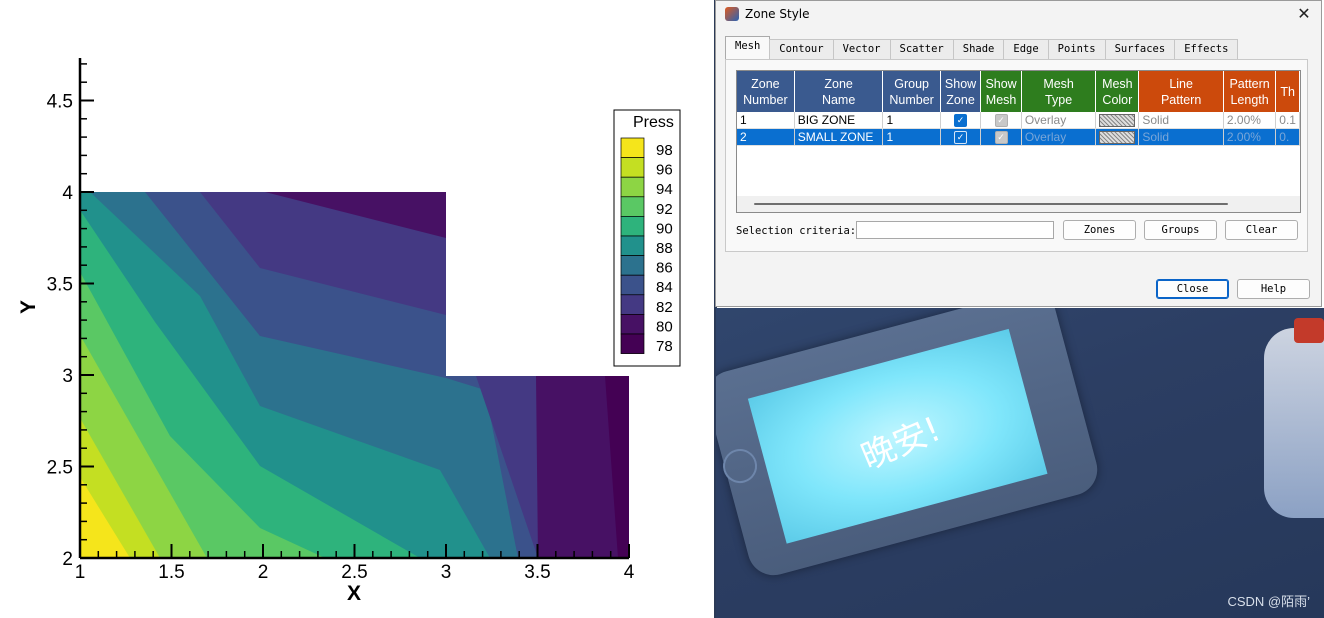 This screenshot has width=1324, height=618. I want to click on legend-label: 80, so click(664, 326).